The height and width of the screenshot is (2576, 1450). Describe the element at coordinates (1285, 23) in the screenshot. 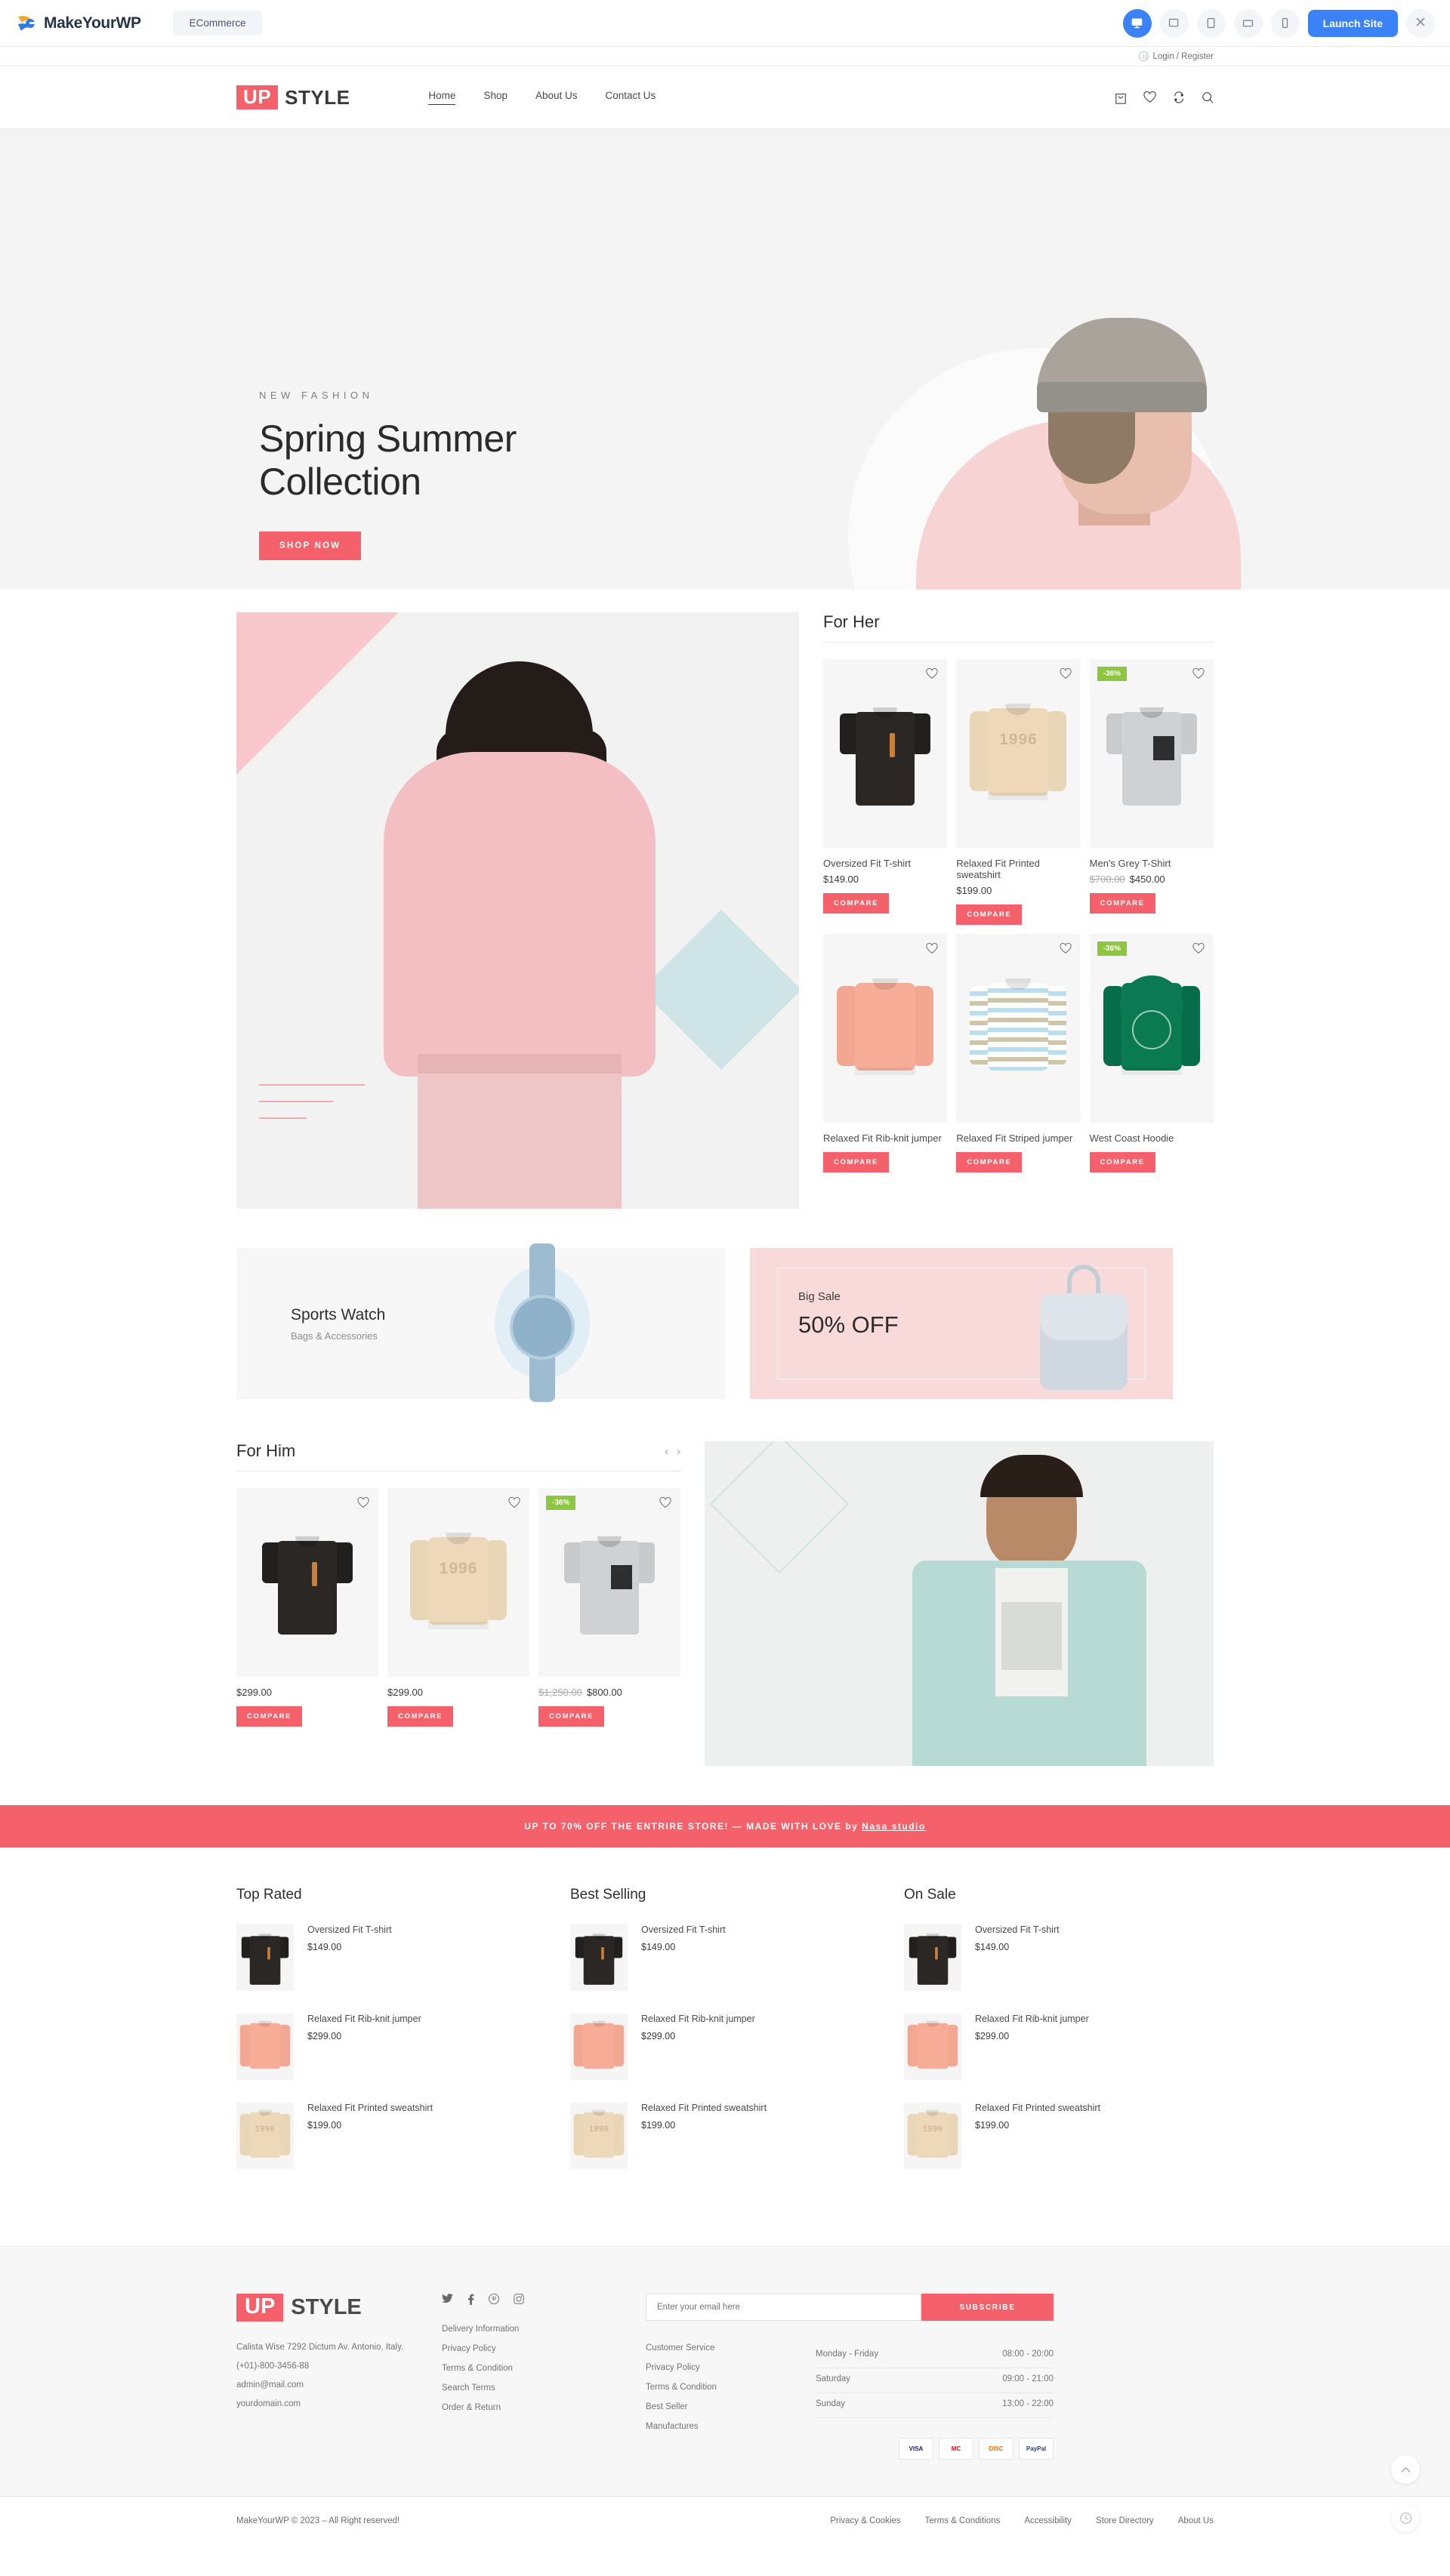

I see `mobile-view-button` at that location.